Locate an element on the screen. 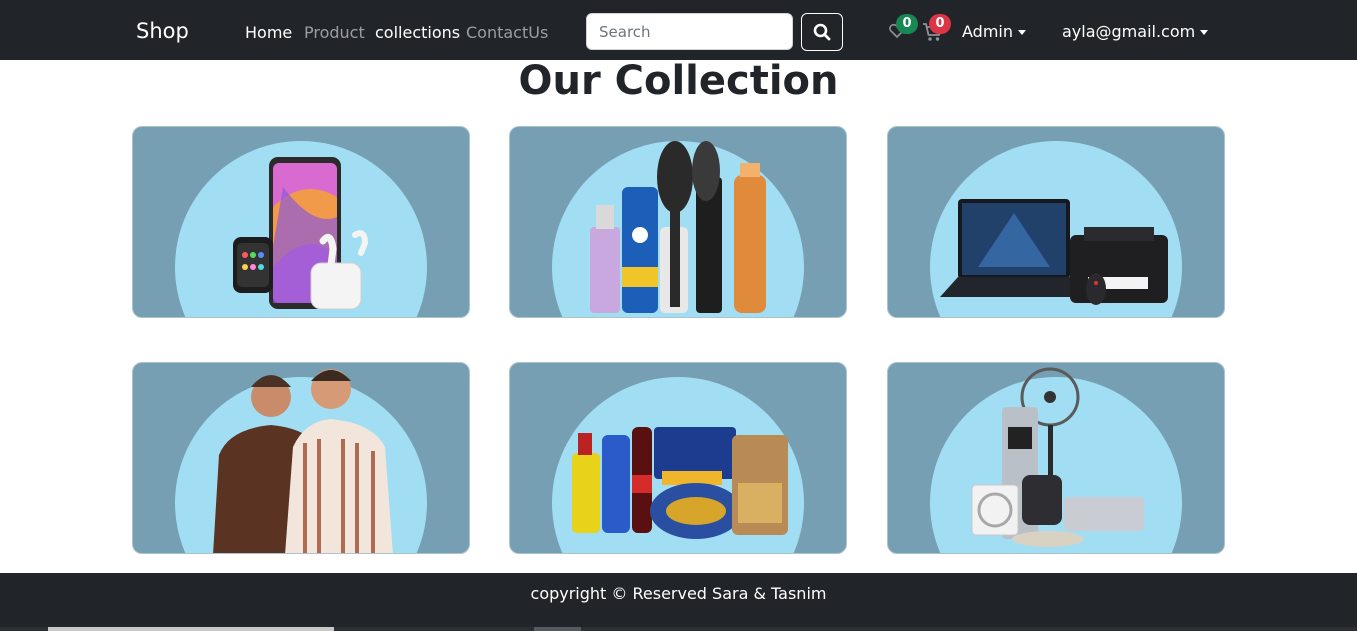 The height and width of the screenshot is (631, 1357). footer: copyright © Reserved Sara & Tasnim is located at coordinates (678, 602).